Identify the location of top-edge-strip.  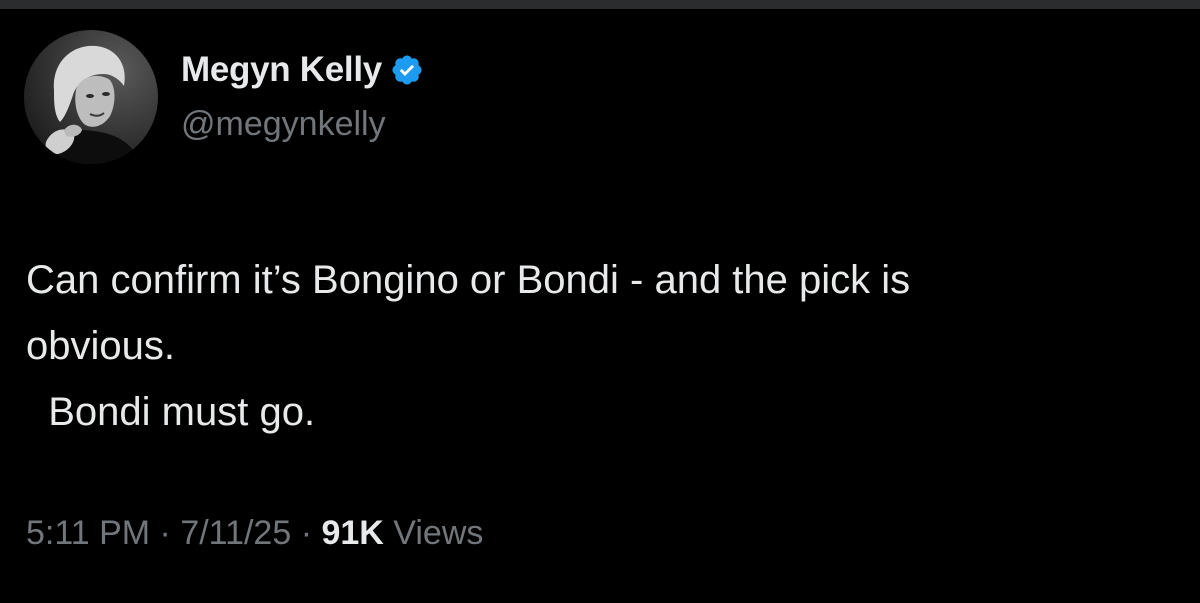
(600, 4).